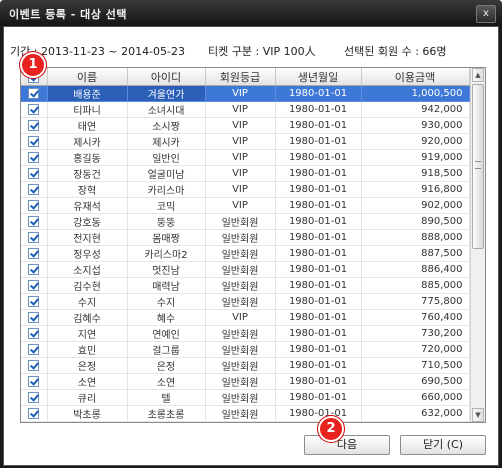 The height and width of the screenshot is (468, 502). I want to click on table-row: 김혜수 혜수 VIP 1980-01-01 760,400, so click(245, 317).